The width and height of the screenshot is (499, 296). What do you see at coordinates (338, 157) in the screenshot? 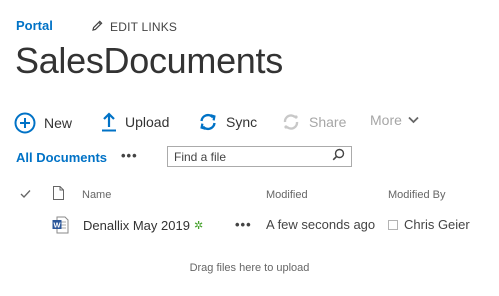
I see `search-icon` at bounding box center [338, 157].